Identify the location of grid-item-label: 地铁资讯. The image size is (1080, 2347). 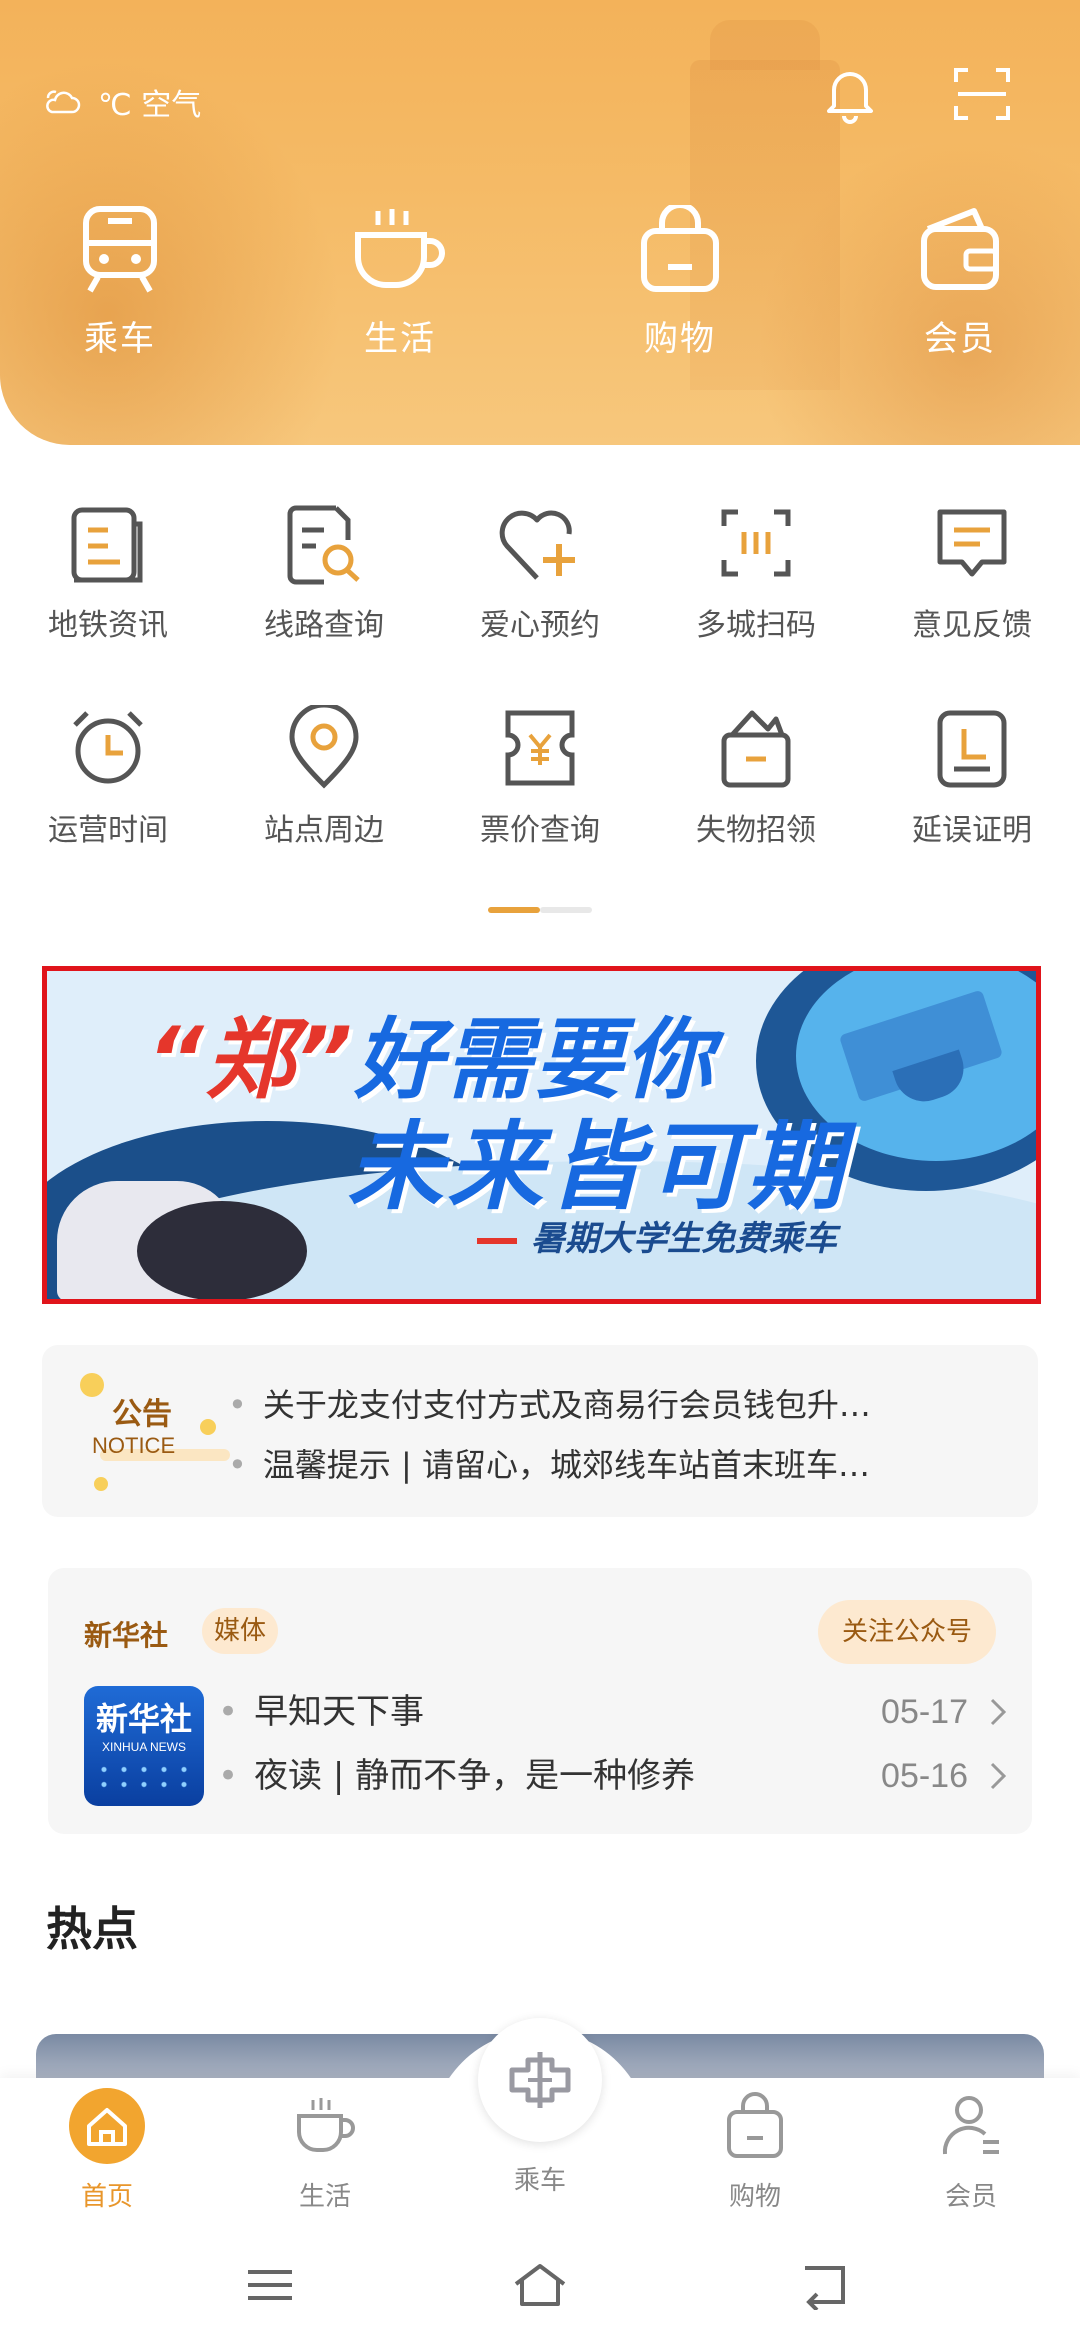
(108, 625).